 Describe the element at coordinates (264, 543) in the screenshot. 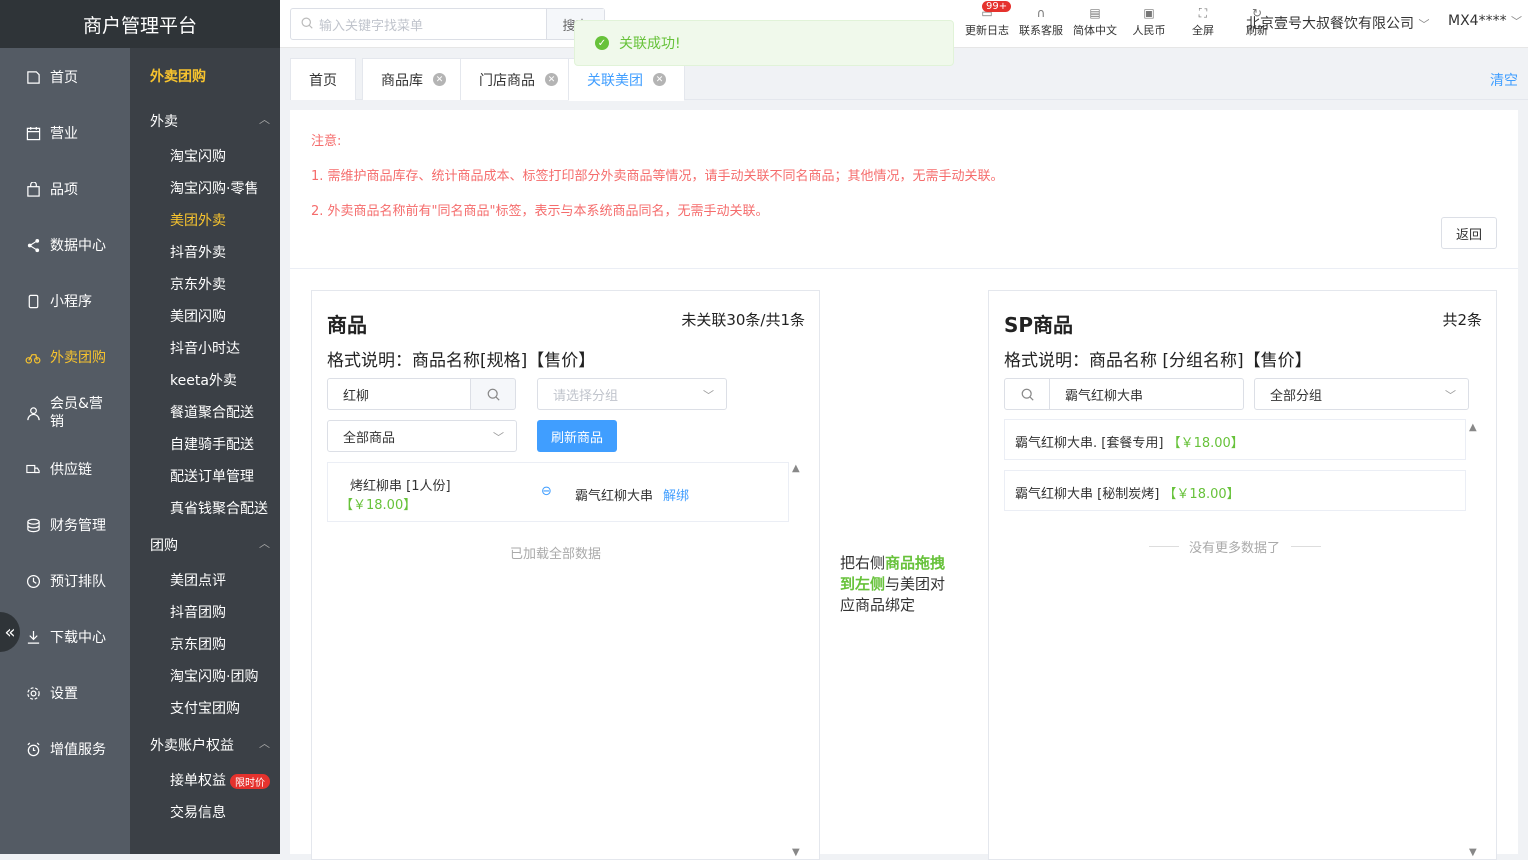

I see `chevron-up-icon: ︿` at that location.